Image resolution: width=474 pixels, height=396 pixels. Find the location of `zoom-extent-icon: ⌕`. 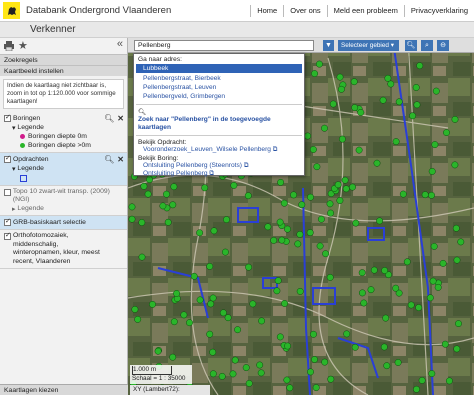

zoom-extent-icon: ⌕ is located at coordinates (427, 45).